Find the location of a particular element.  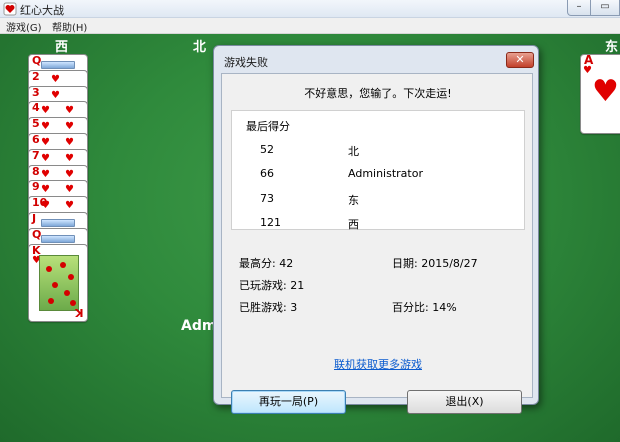

king-of-hearts-art is located at coordinates (59, 282).